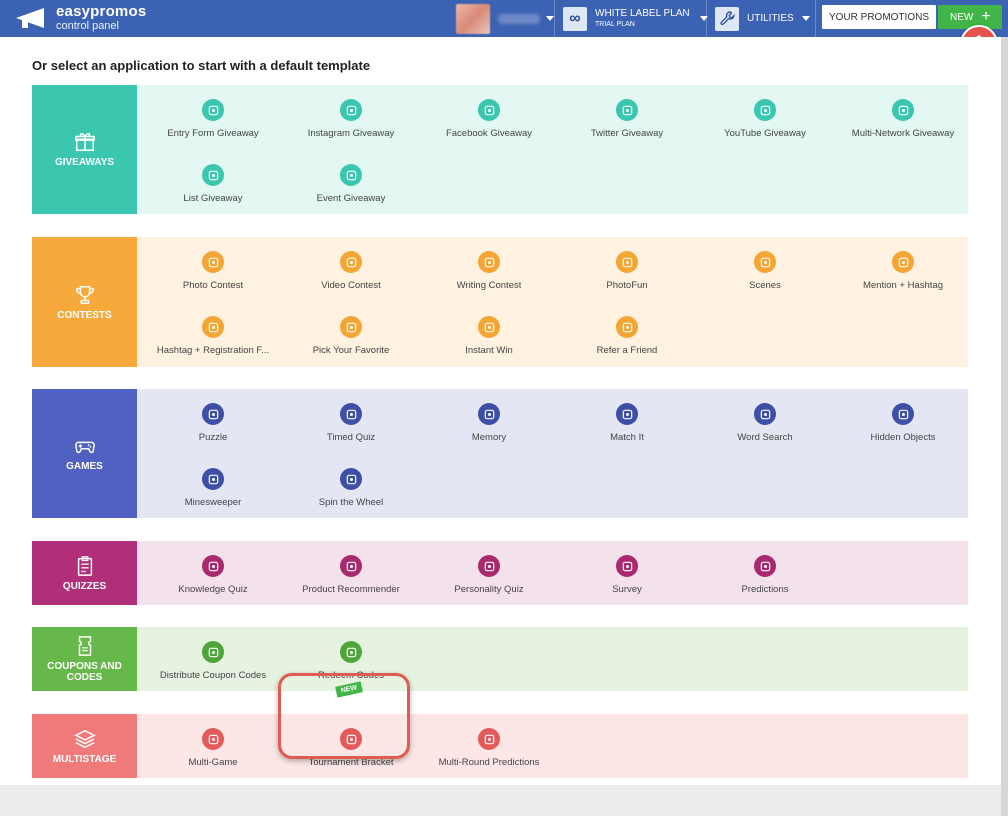 The image size is (1008, 816). Describe the element at coordinates (552, 659) in the screenshot. I see `category-apps-coupons-and-codes: Distribute Coupon Codes Redeem Codes` at that location.